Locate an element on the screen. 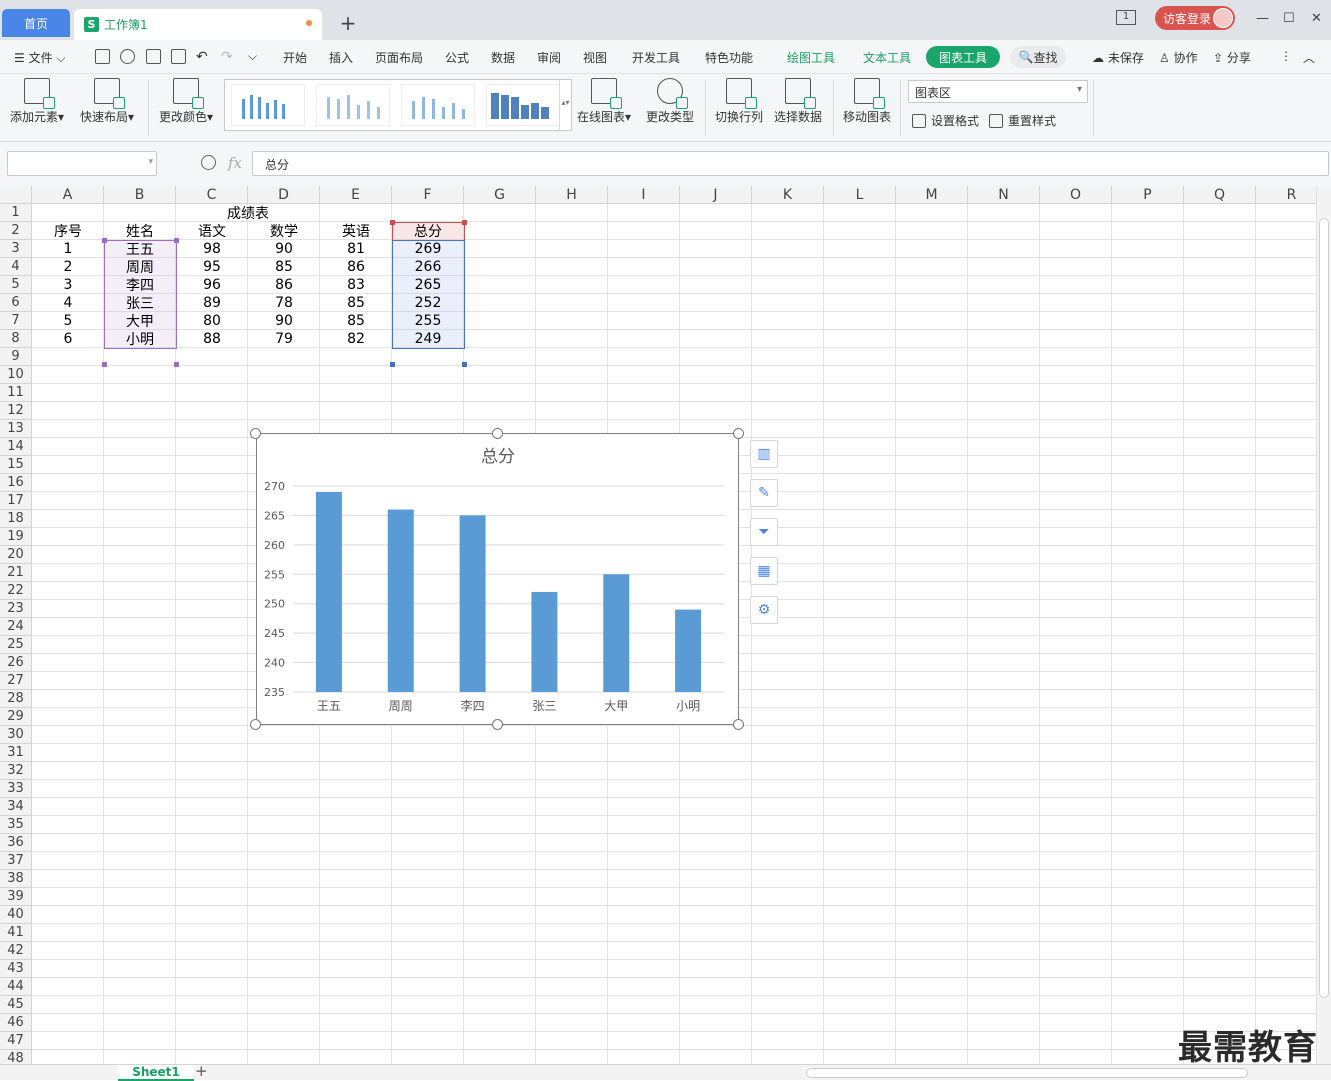 This screenshot has width=1331, height=1081. cell-E2: 英语 is located at coordinates (356, 231).